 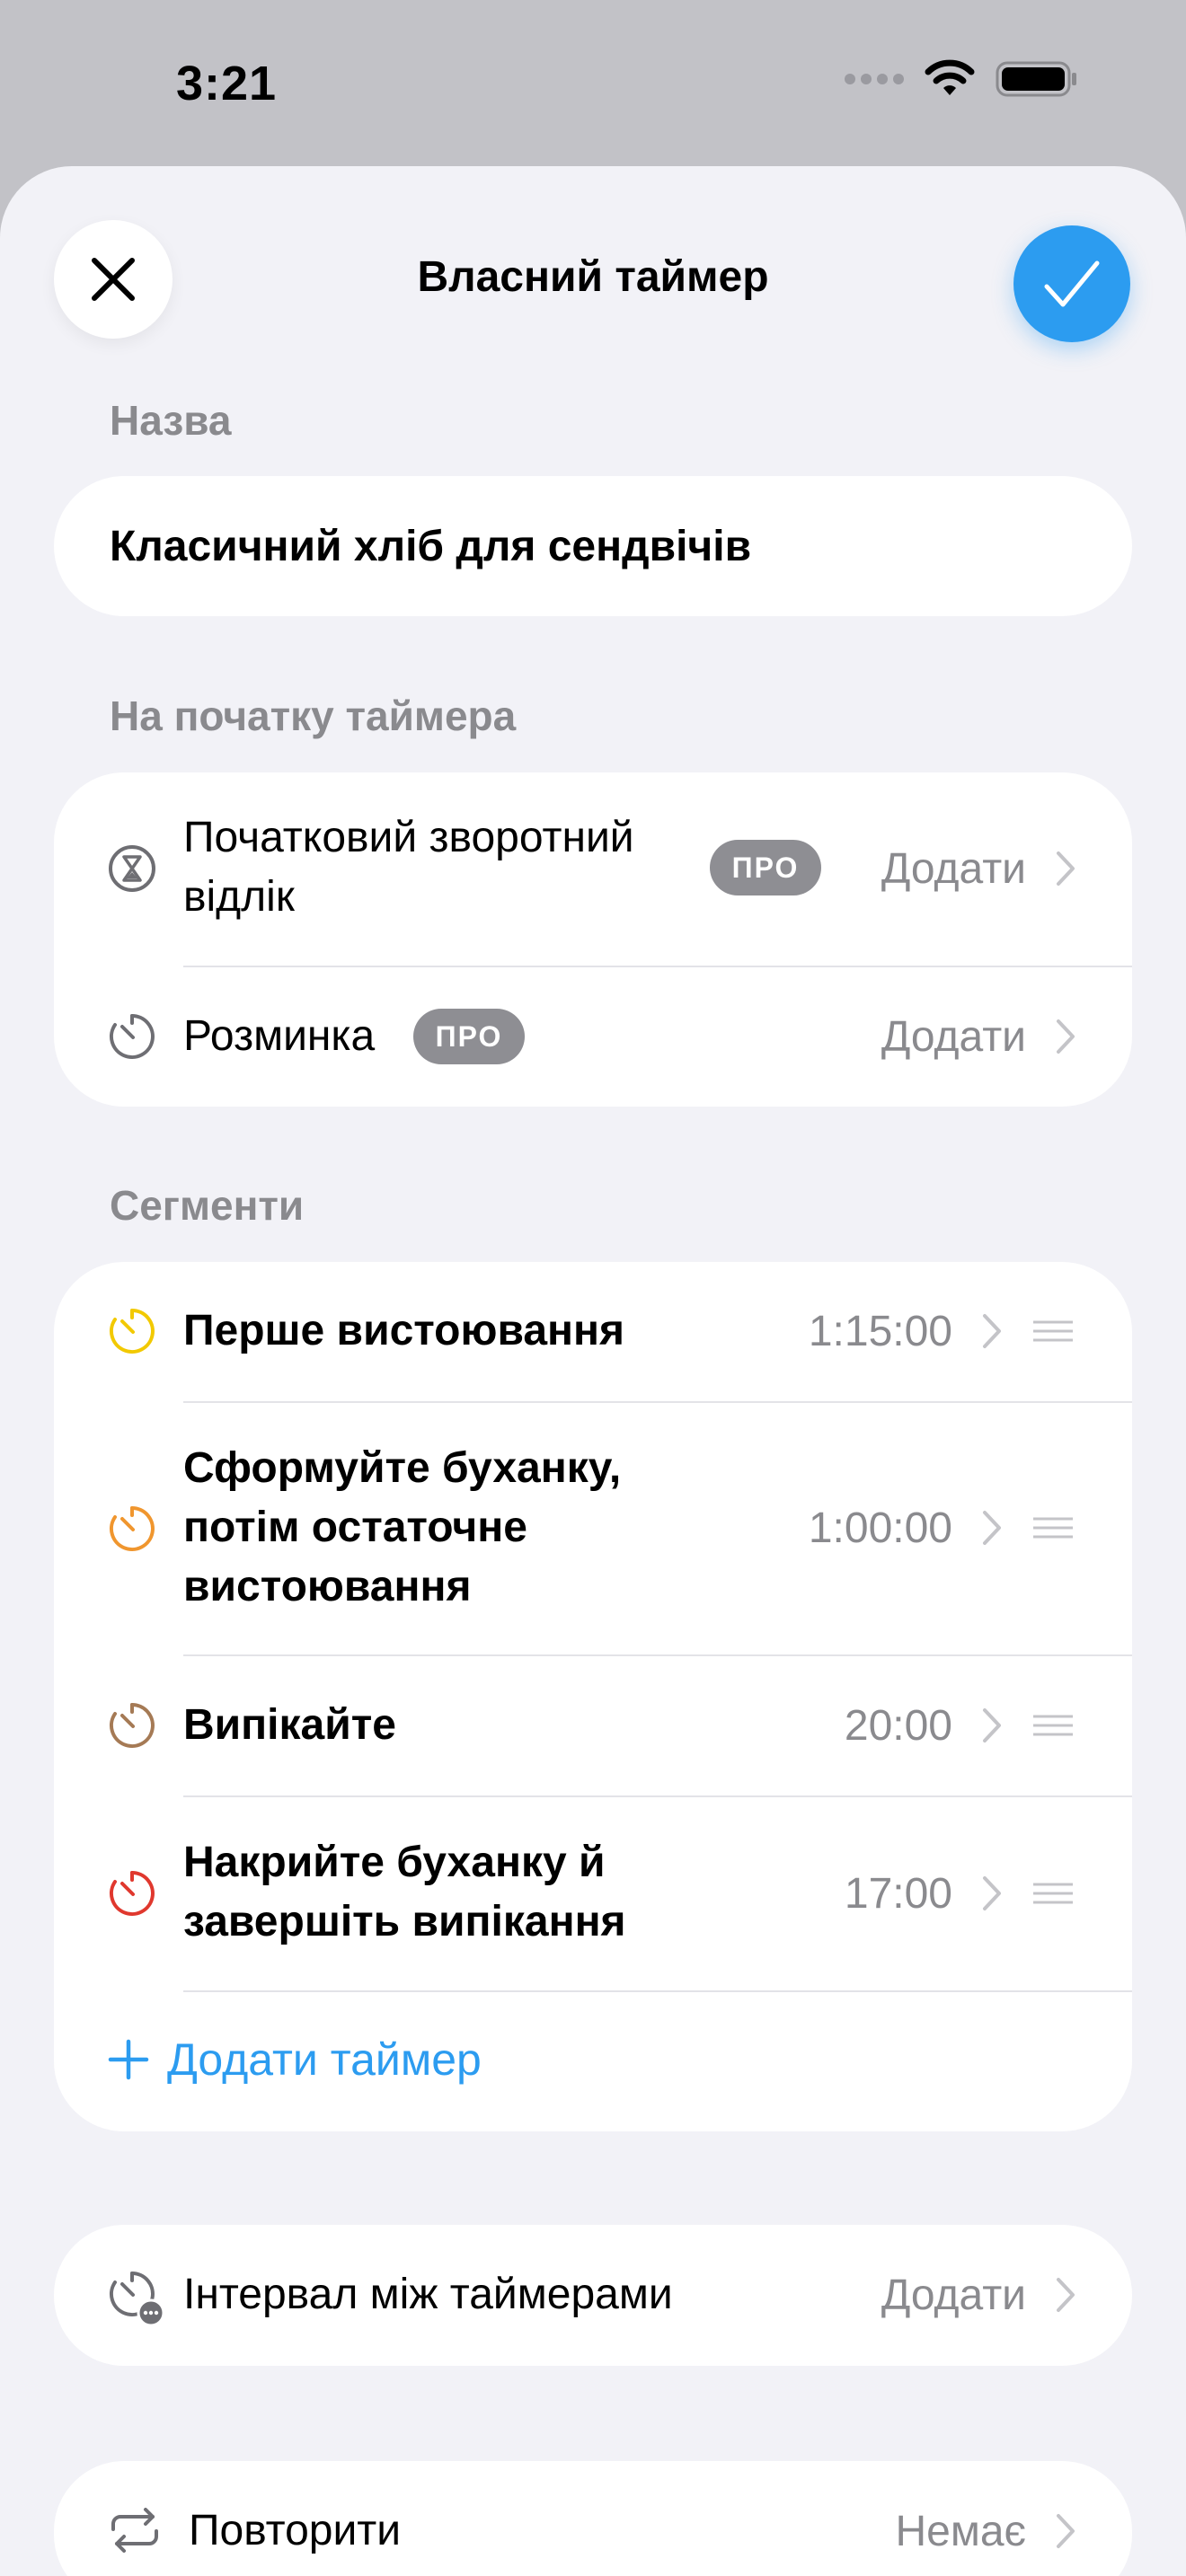 I want to click on status-icons, so click(x=961, y=79).